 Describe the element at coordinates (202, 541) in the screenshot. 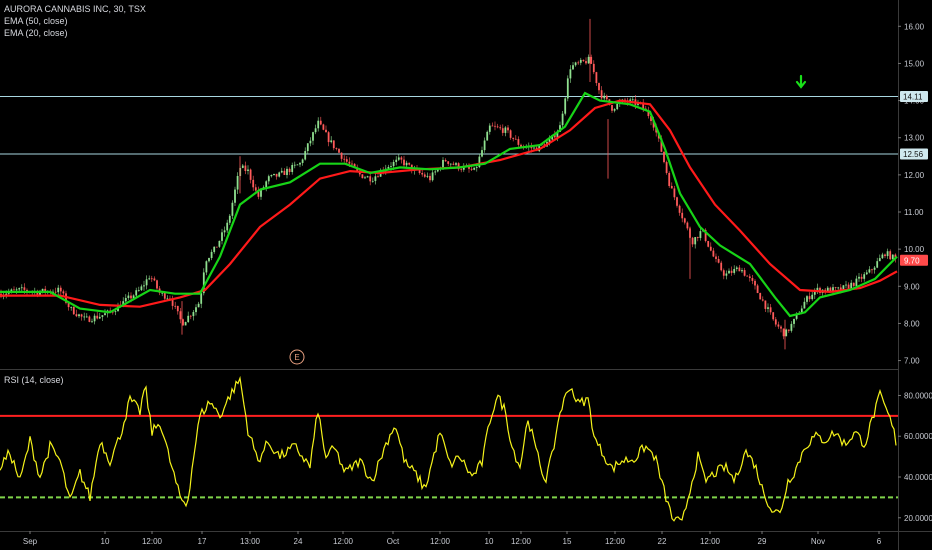

I see `time-tick-label: 17` at that location.